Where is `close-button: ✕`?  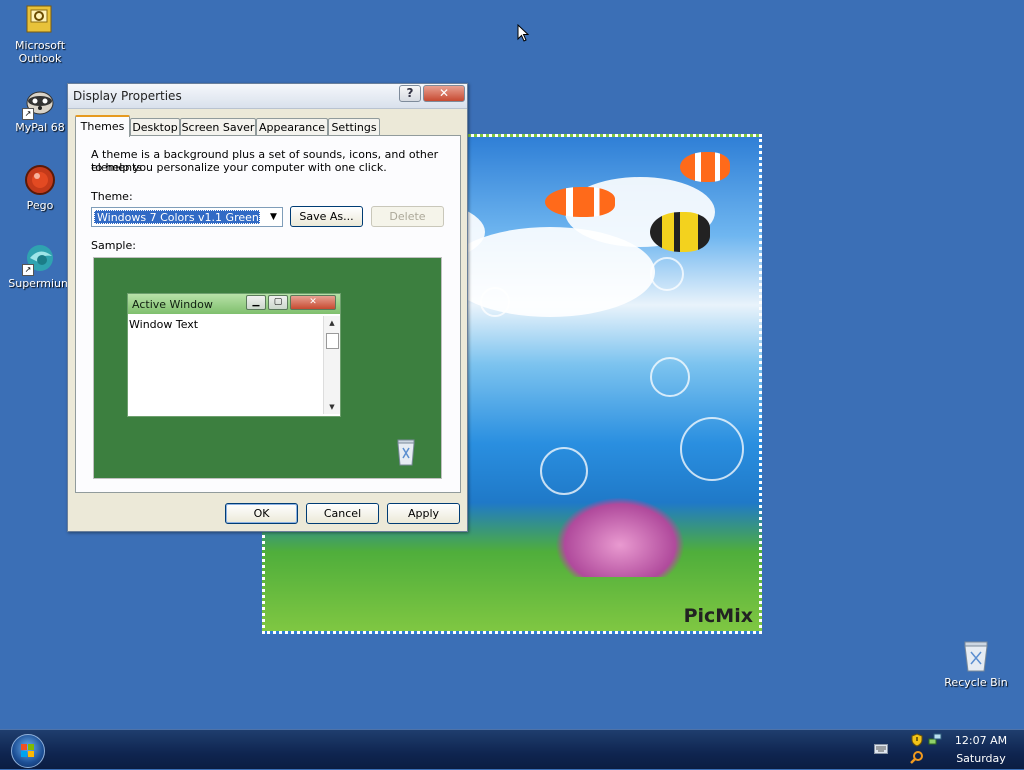
close-button: ✕ is located at coordinates (444, 93).